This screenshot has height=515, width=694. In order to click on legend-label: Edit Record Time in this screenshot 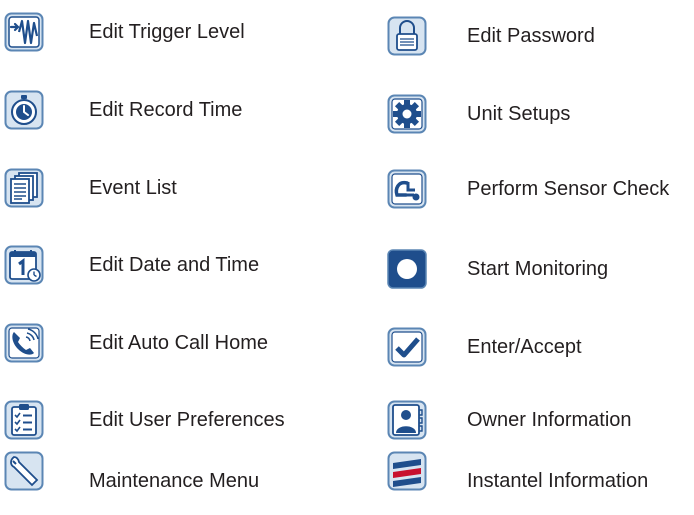, I will do `click(166, 110)`.